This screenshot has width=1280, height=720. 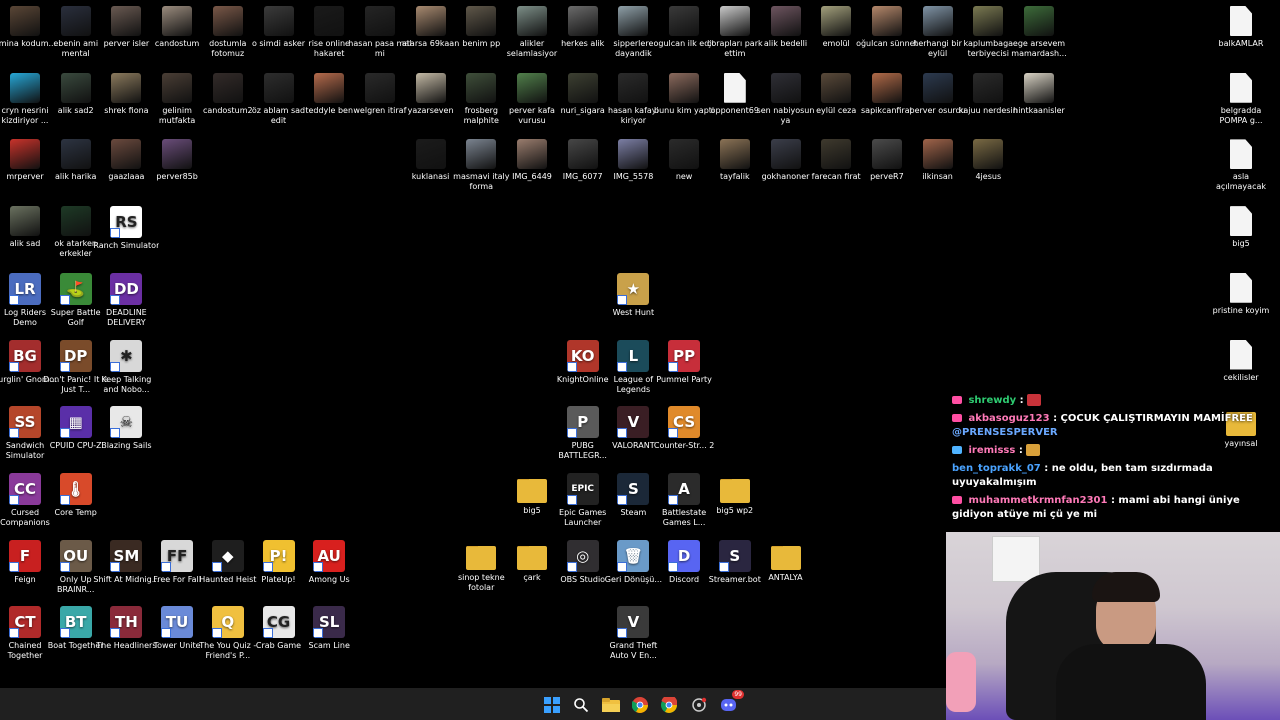 What do you see at coordinates (633, 422) in the screenshot?
I see `app-glyph: V` at bounding box center [633, 422].